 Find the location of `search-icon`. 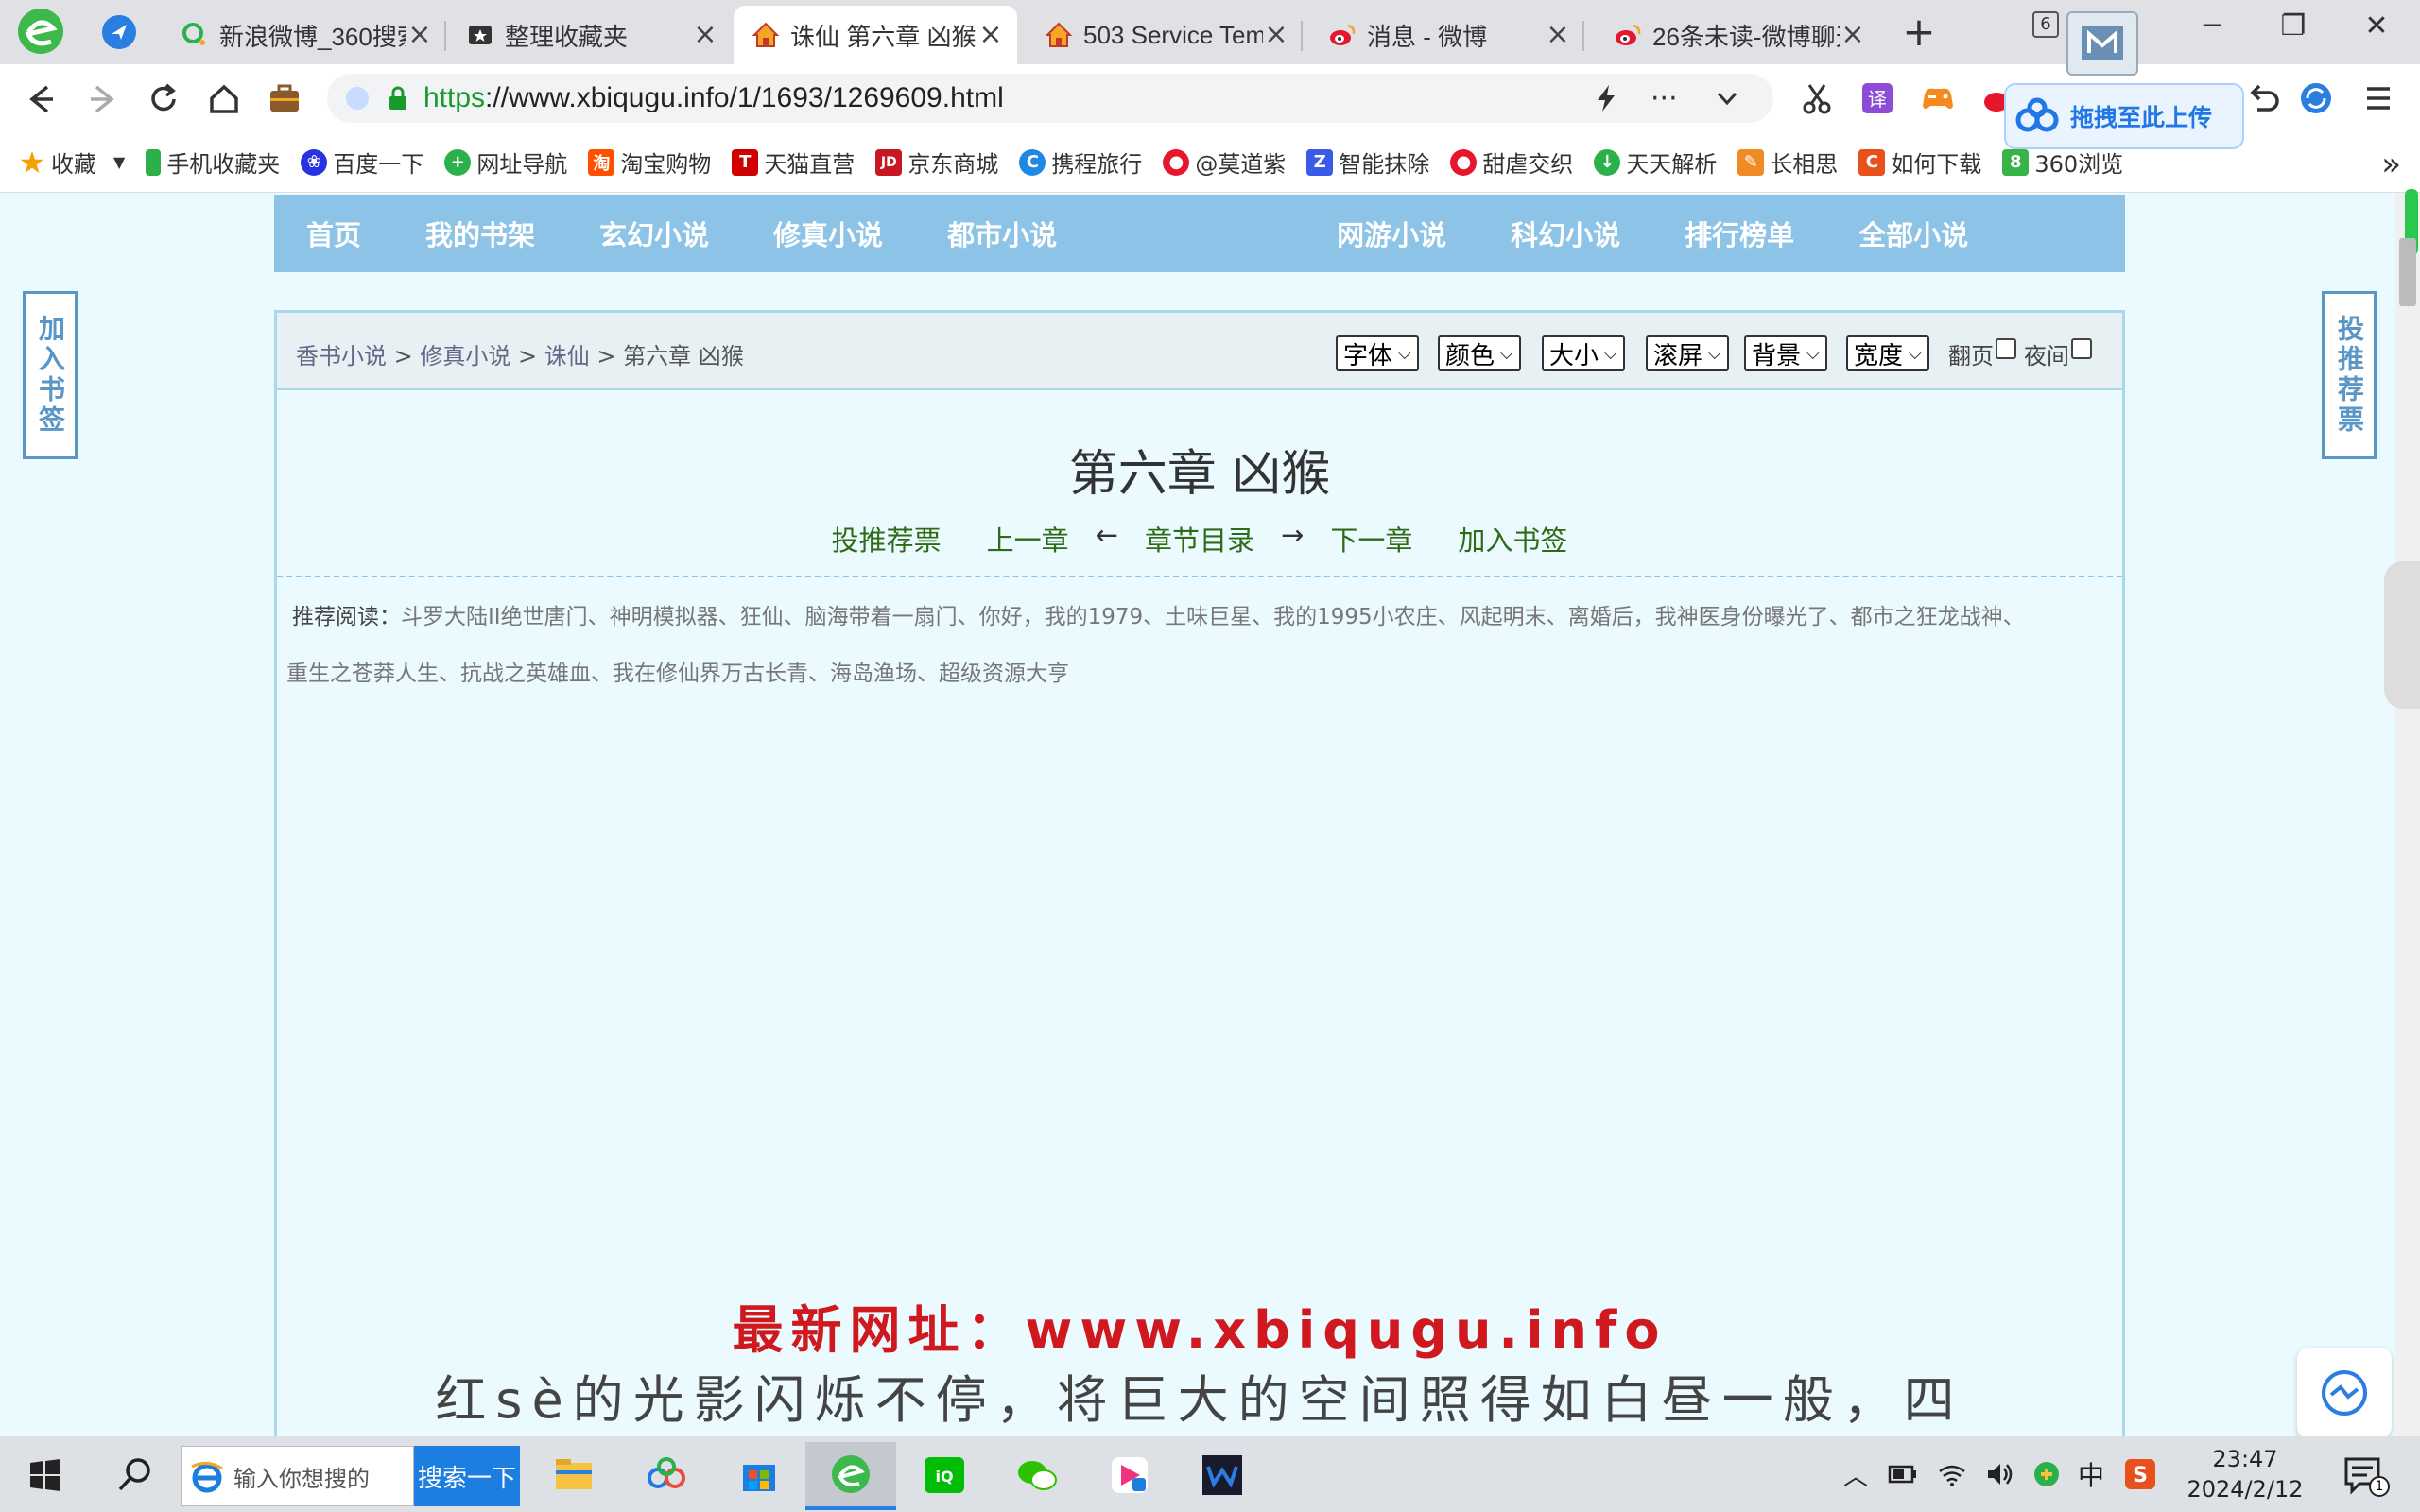

search-icon is located at coordinates (135, 1475).